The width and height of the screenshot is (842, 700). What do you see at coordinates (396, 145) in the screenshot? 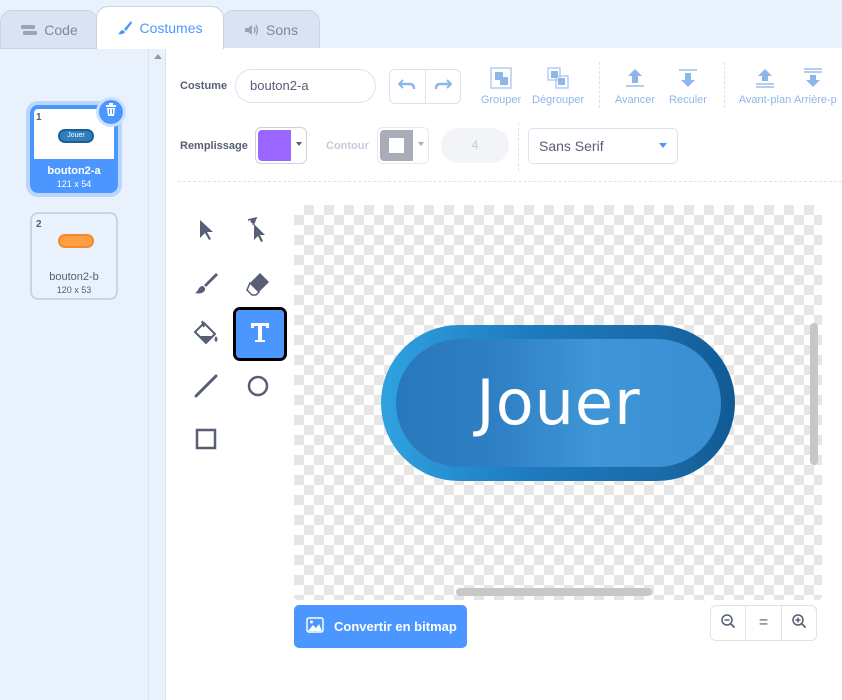
I see `outline-color-swatch` at bounding box center [396, 145].